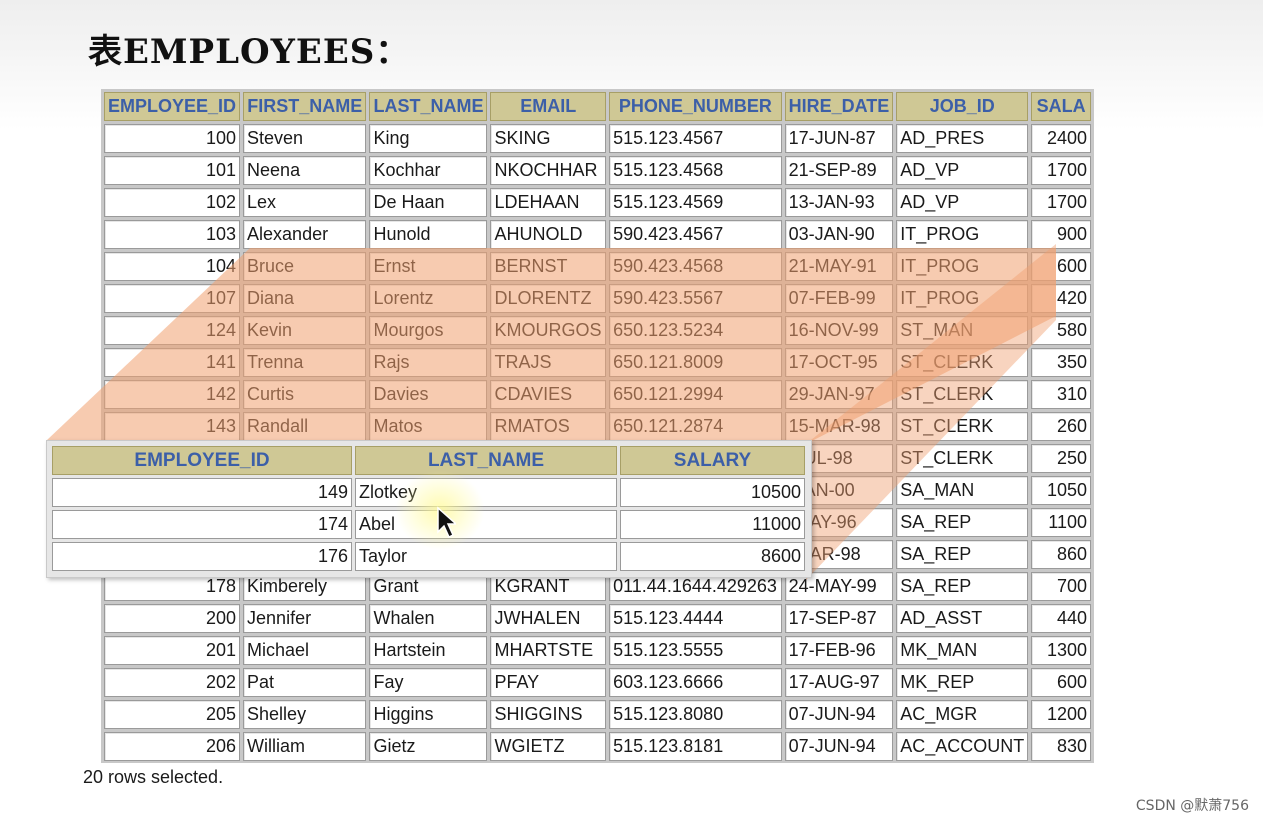  I want to click on emp-table-cell: King, so click(428, 138).